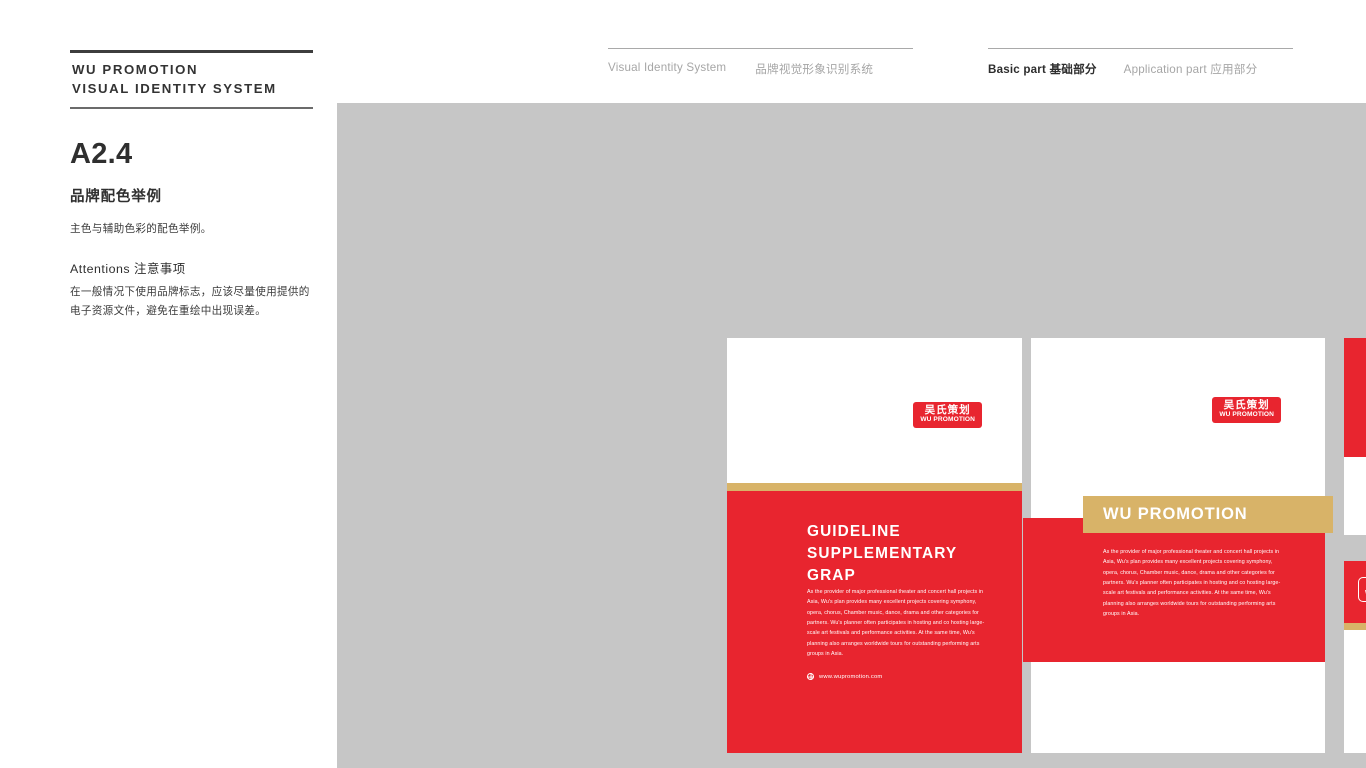 The image size is (1366, 768). Describe the element at coordinates (116, 197) in the screenshot. I see `section-title: 品牌配色举例` at that location.